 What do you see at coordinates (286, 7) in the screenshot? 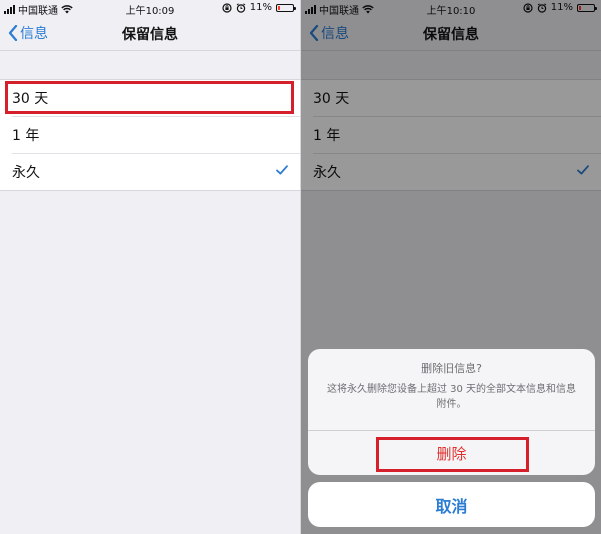
I see `battery-icon` at bounding box center [286, 7].